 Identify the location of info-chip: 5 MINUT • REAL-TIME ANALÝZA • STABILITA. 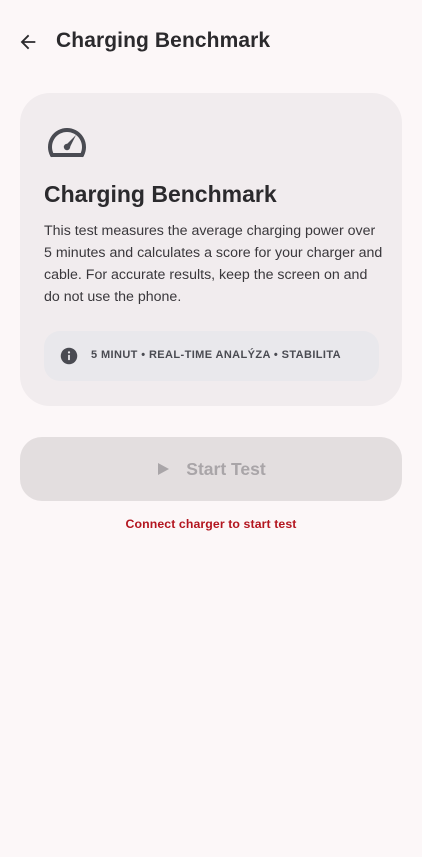
(211, 356).